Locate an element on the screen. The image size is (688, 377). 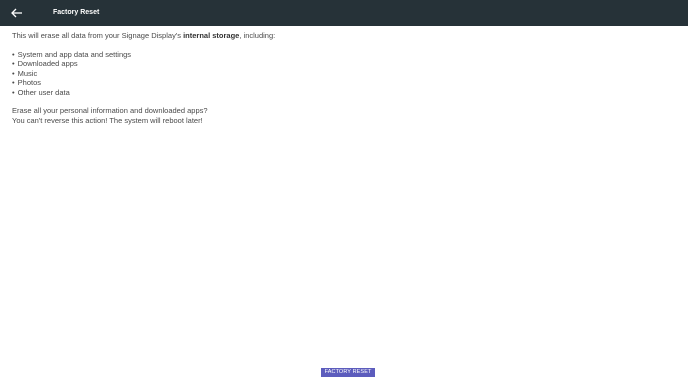
page-title: Factory Reset is located at coordinates (76, 12).